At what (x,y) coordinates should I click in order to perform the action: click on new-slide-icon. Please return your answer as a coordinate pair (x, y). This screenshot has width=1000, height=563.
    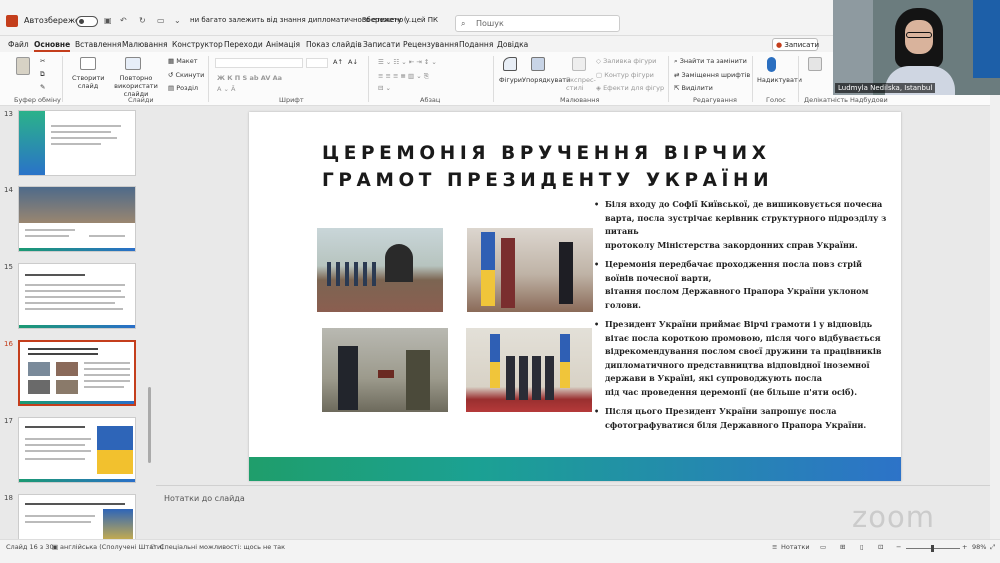
    Looking at the image, I should click on (88, 63).